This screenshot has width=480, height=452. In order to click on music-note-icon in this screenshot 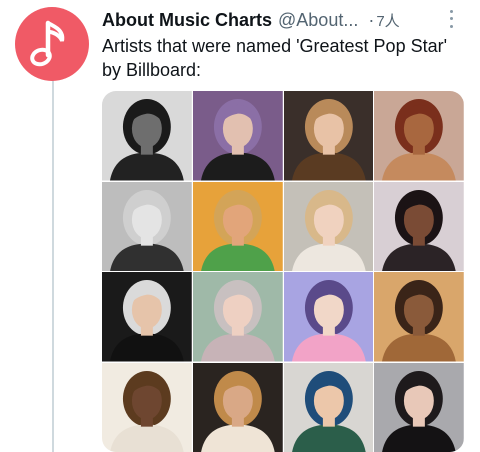, I will do `click(47, 43)`.